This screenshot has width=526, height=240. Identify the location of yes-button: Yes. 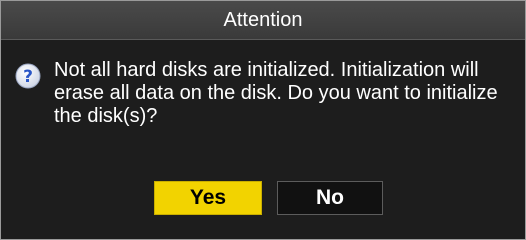
(208, 198).